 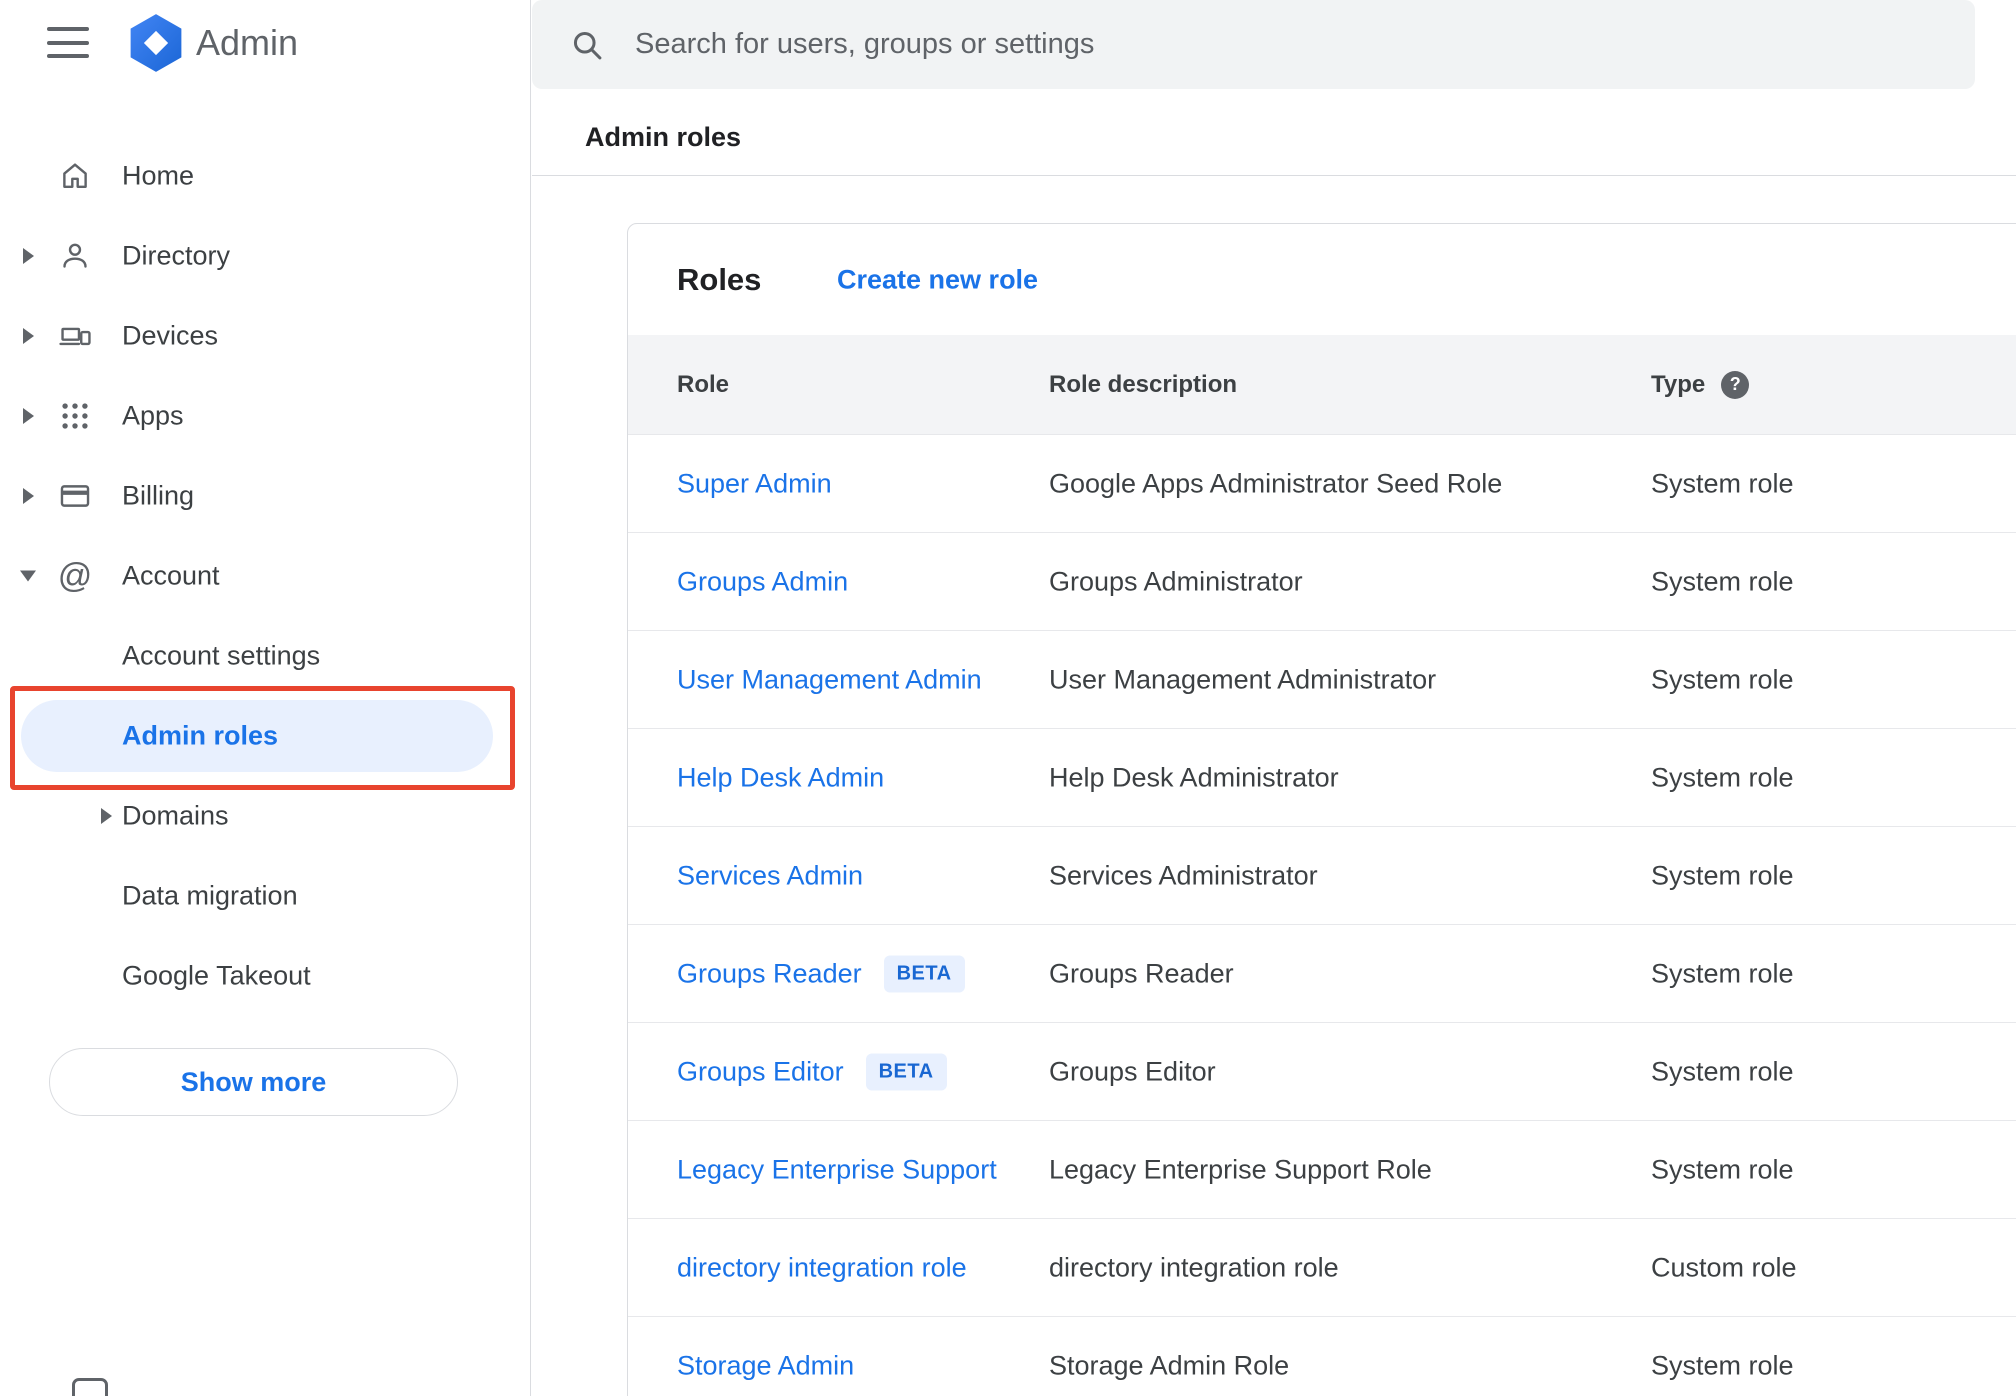 What do you see at coordinates (68, 42) in the screenshot?
I see `menu-icon` at bounding box center [68, 42].